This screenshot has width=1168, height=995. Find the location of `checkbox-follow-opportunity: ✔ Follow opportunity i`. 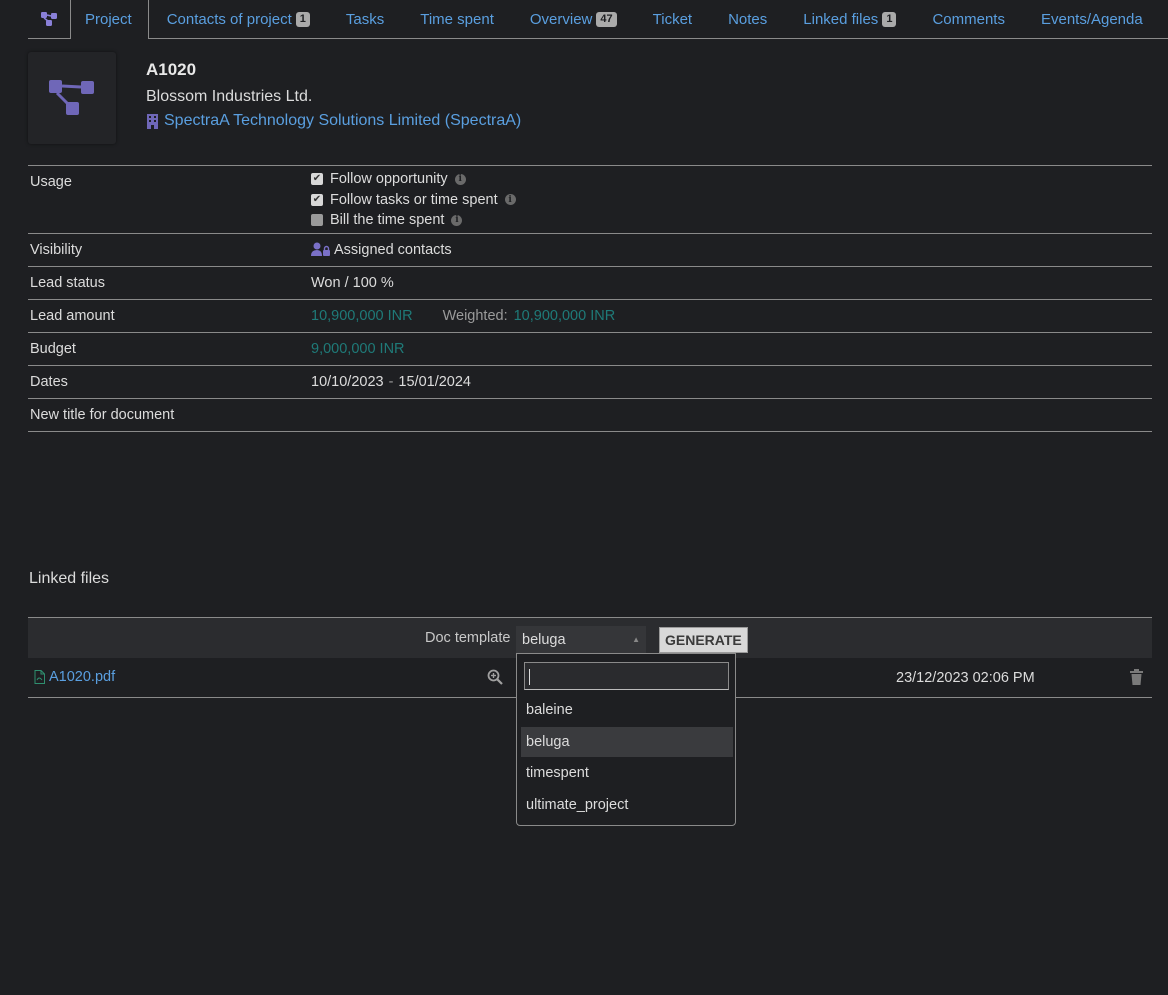

checkbox-follow-opportunity: ✔ Follow opportunity i is located at coordinates (388, 179).